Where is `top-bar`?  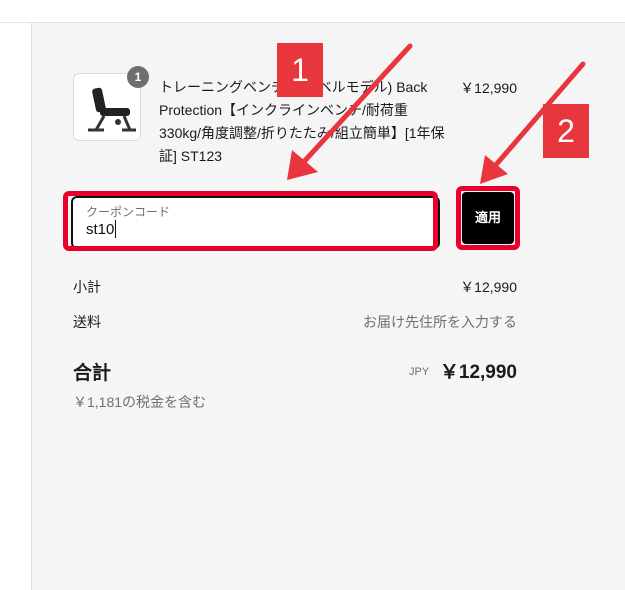 top-bar is located at coordinates (312, 11).